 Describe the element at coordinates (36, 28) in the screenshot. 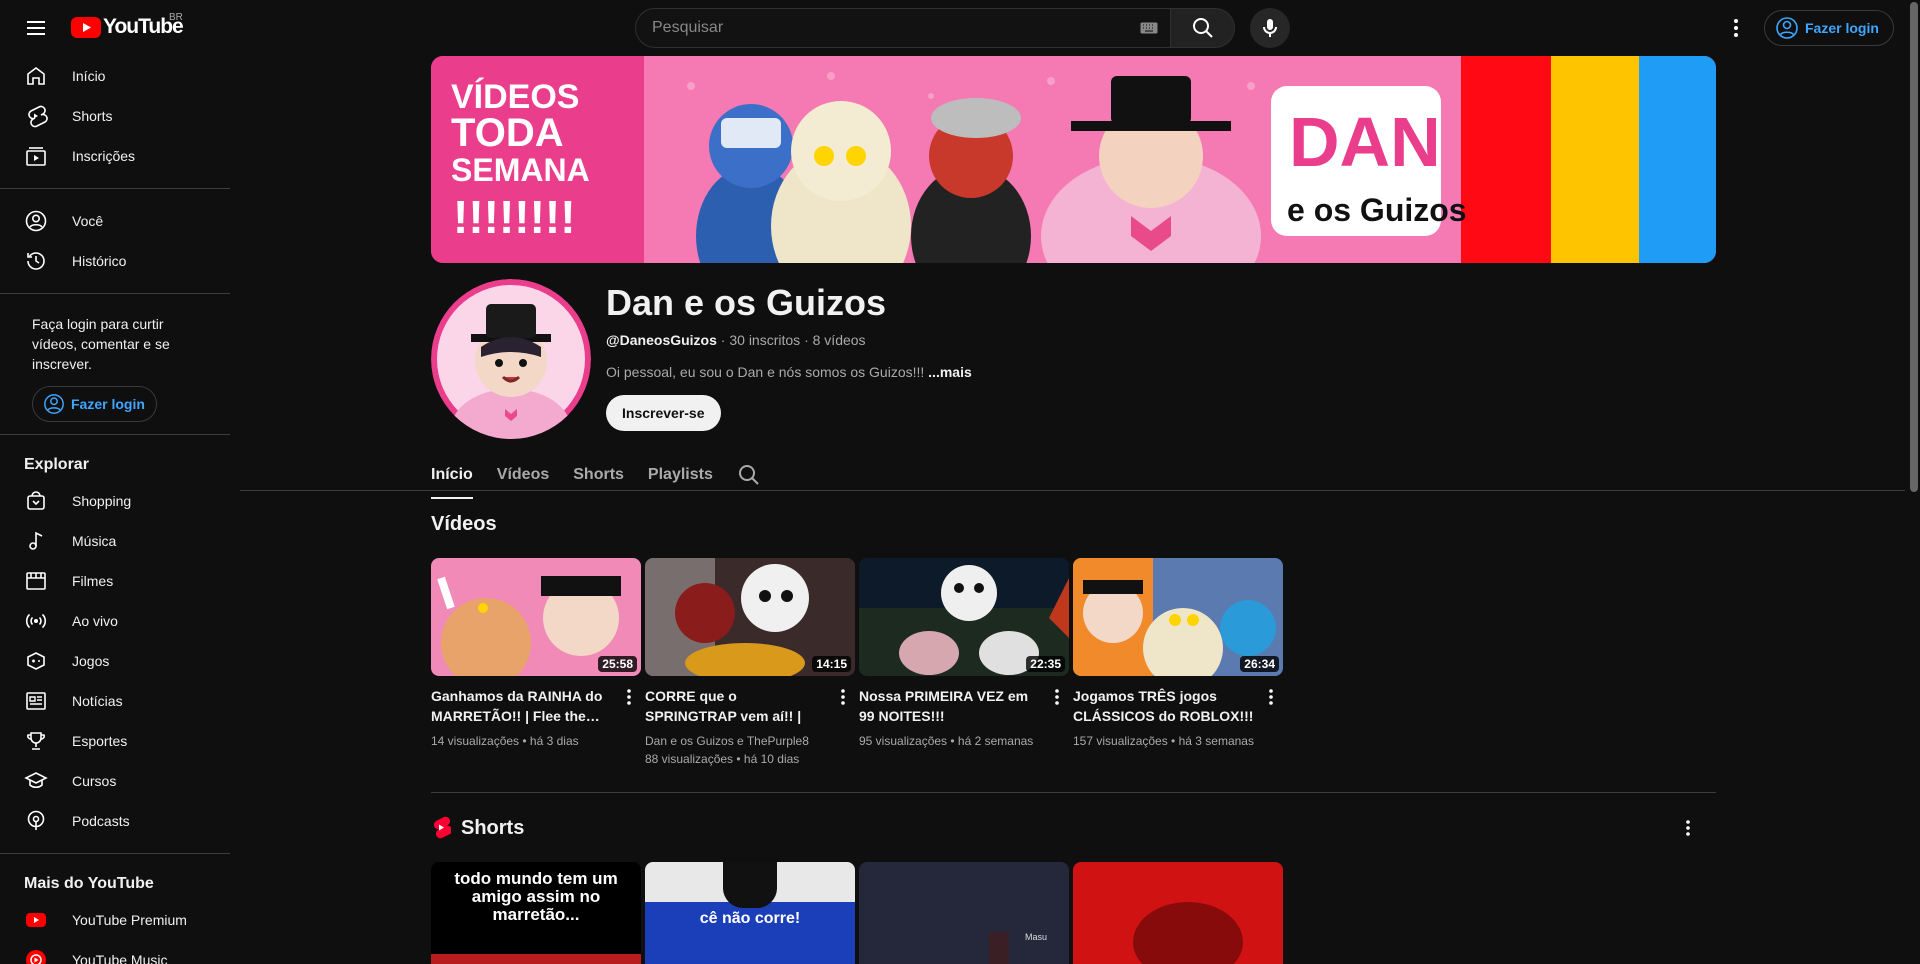

I see `menu-icon` at that location.